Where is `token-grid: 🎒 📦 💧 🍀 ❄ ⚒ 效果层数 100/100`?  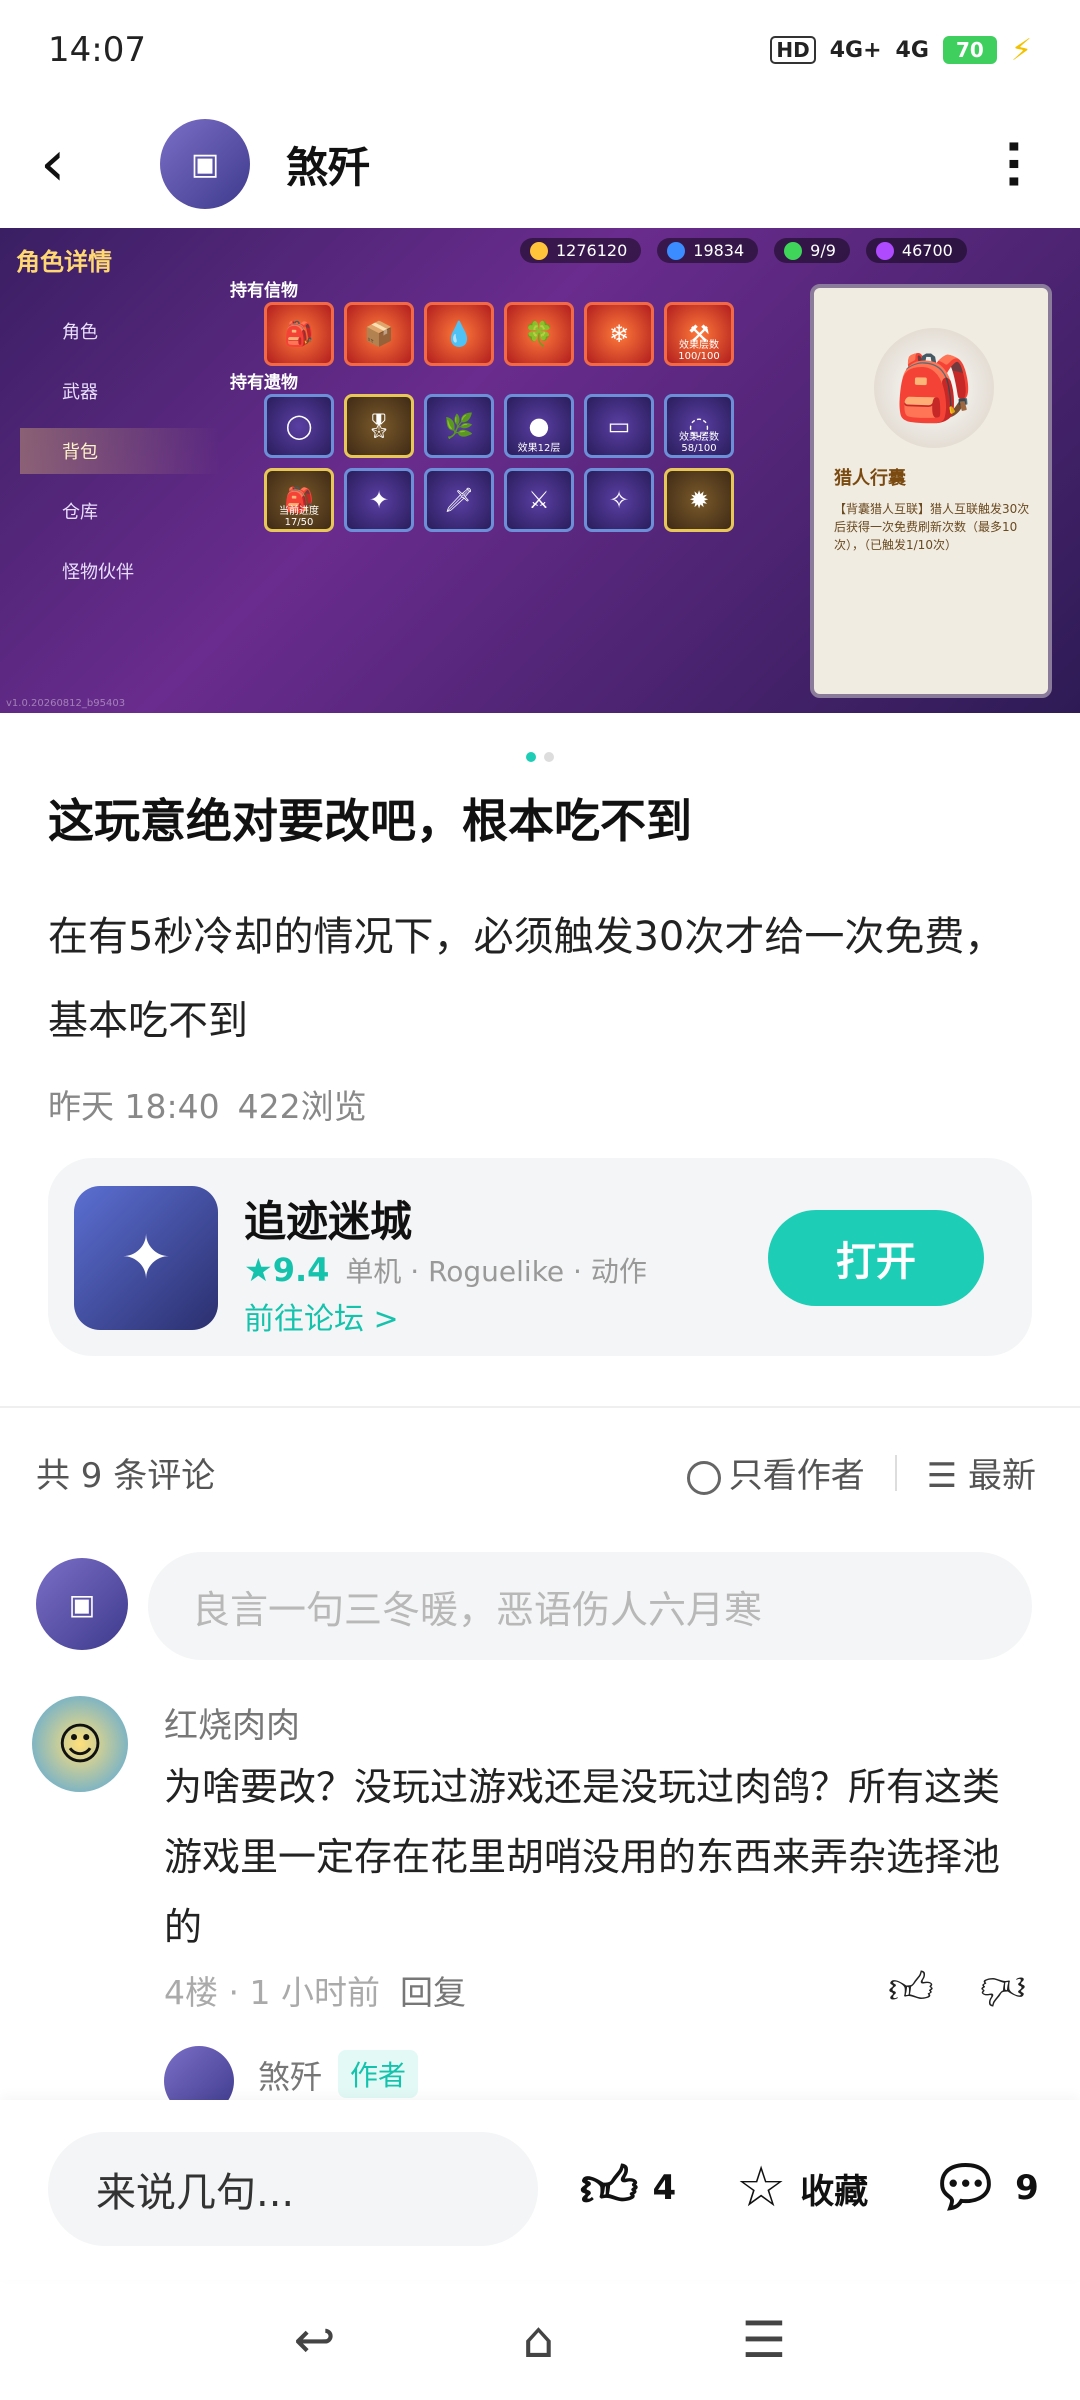
token-grid: 🎒 📦 💧 🍀 ❄ ⚒ 效果层数 100/100 is located at coordinates (499, 334).